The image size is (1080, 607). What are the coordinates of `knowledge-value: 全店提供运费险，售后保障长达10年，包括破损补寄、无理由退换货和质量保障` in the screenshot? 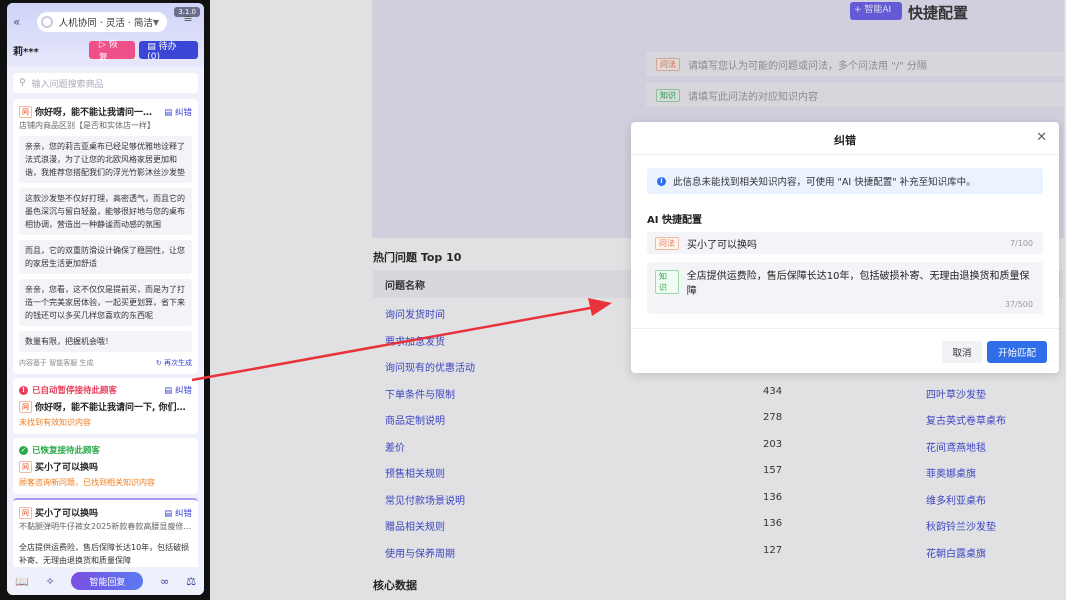 It's located at (858, 284).